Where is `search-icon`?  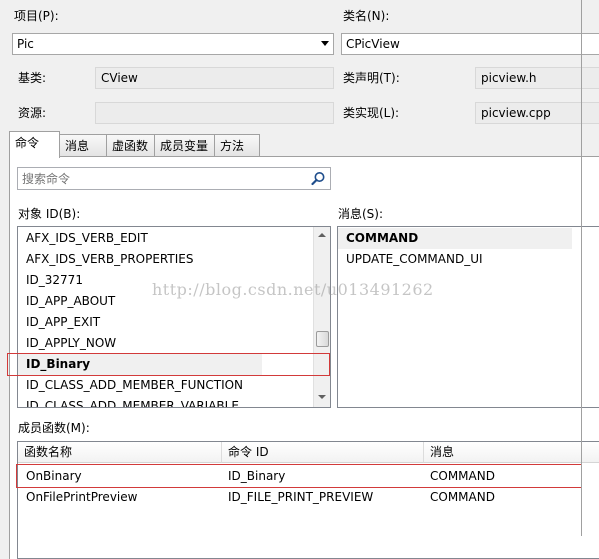 search-icon is located at coordinates (318, 178).